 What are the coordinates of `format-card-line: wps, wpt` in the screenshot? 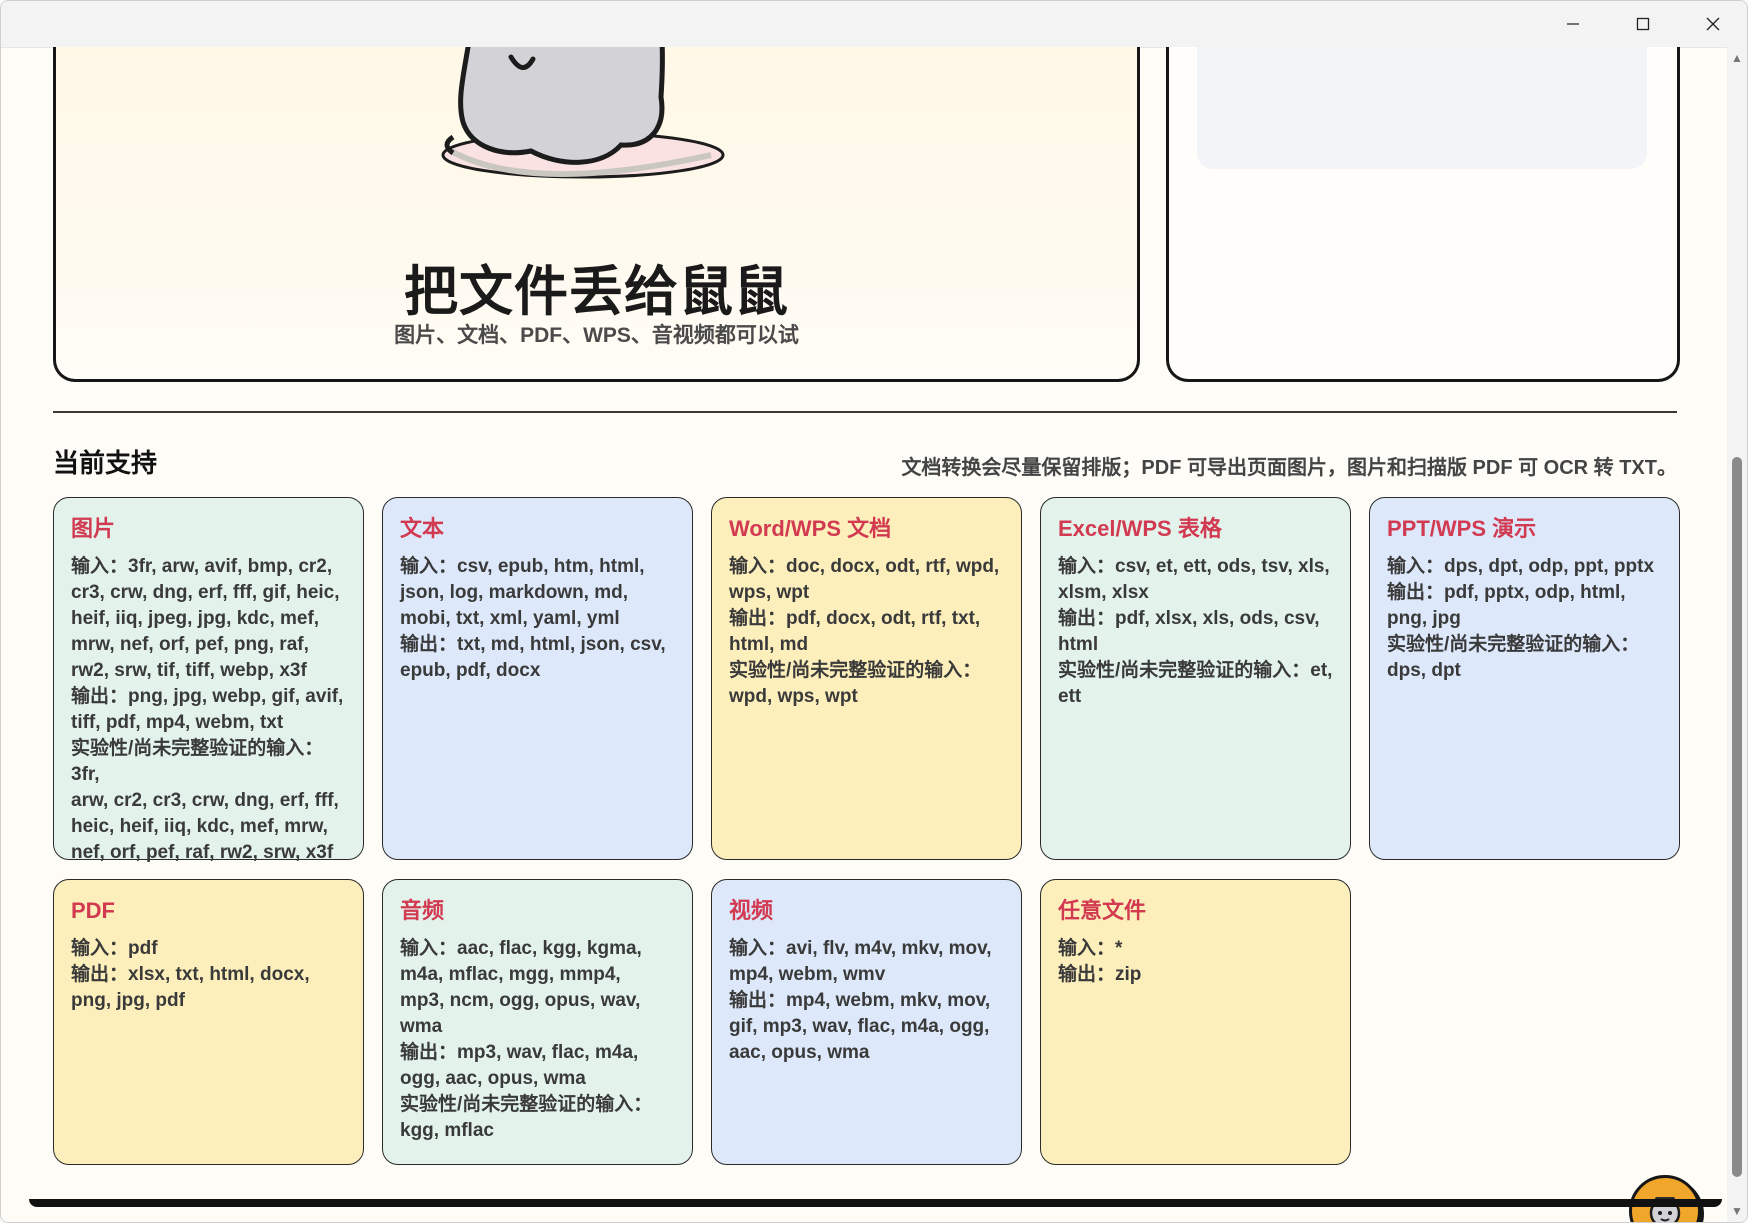 It's located at (769, 592).